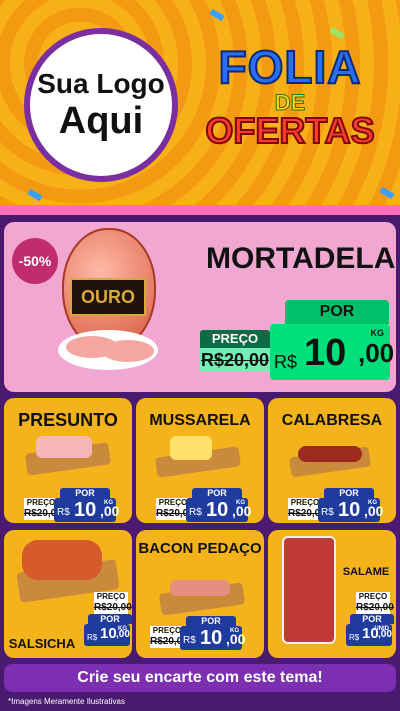 This screenshot has height=711, width=400. I want to click on theme-line-1: FOLIA, so click(290, 67).